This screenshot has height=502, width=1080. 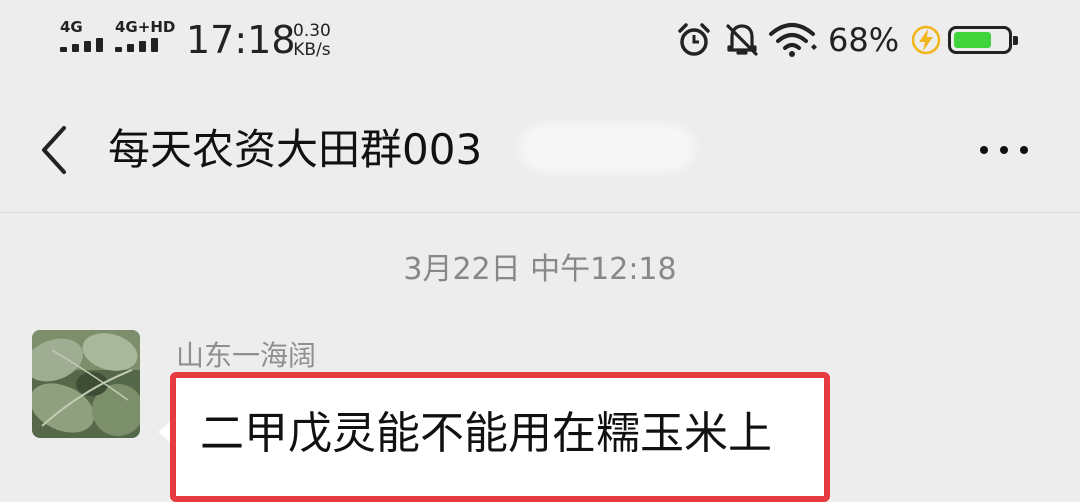 I want to click on speed-value: 0.30, so click(x=312, y=31).